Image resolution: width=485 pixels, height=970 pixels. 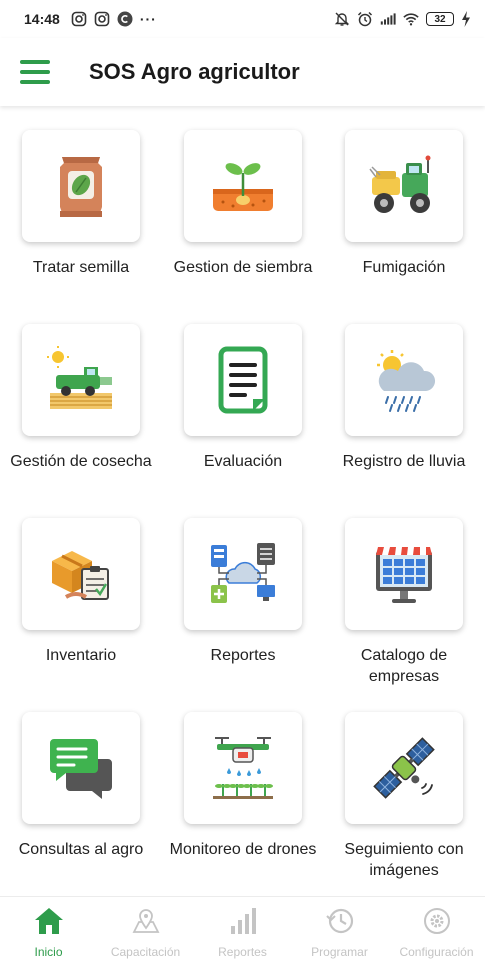 I want to click on tile-consultas-agro: Consultas al agro, so click(x=81, y=786).